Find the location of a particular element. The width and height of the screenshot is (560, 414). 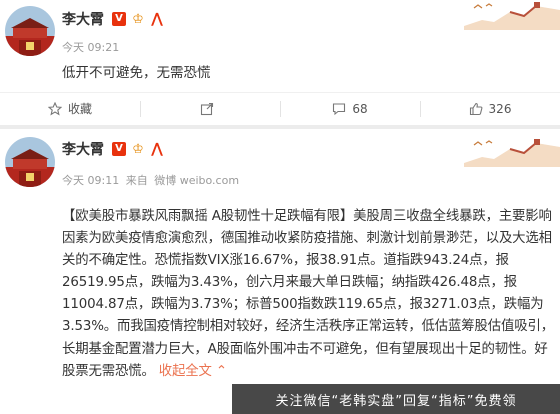

like-count: 326 is located at coordinates (500, 108).